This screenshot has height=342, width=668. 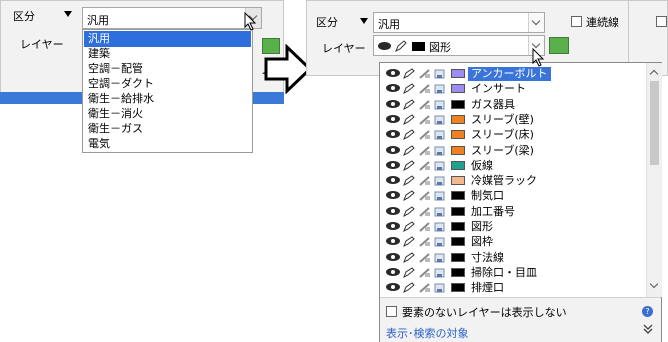 I want to click on hide-empty-layers-checkbox, so click(x=391, y=311).